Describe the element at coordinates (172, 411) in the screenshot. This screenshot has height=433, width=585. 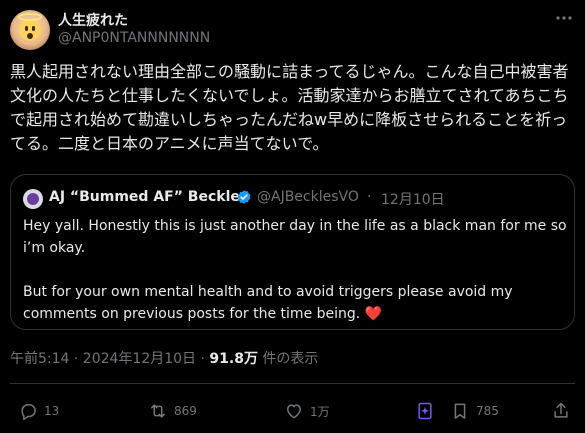
I see `retweet-button: 869` at that location.